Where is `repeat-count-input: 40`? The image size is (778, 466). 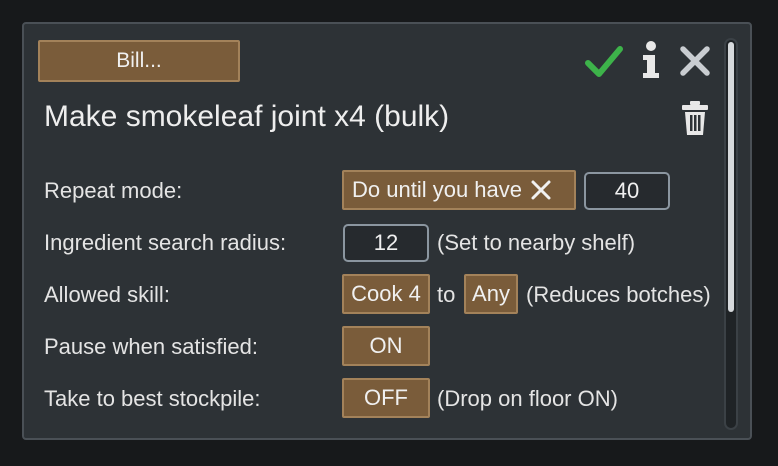
repeat-count-input: 40 is located at coordinates (627, 191).